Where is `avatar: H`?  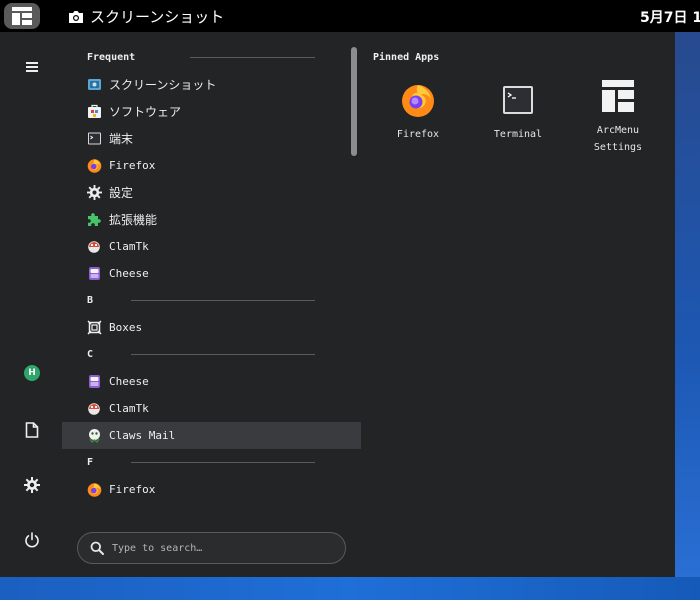 avatar: H is located at coordinates (32, 373).